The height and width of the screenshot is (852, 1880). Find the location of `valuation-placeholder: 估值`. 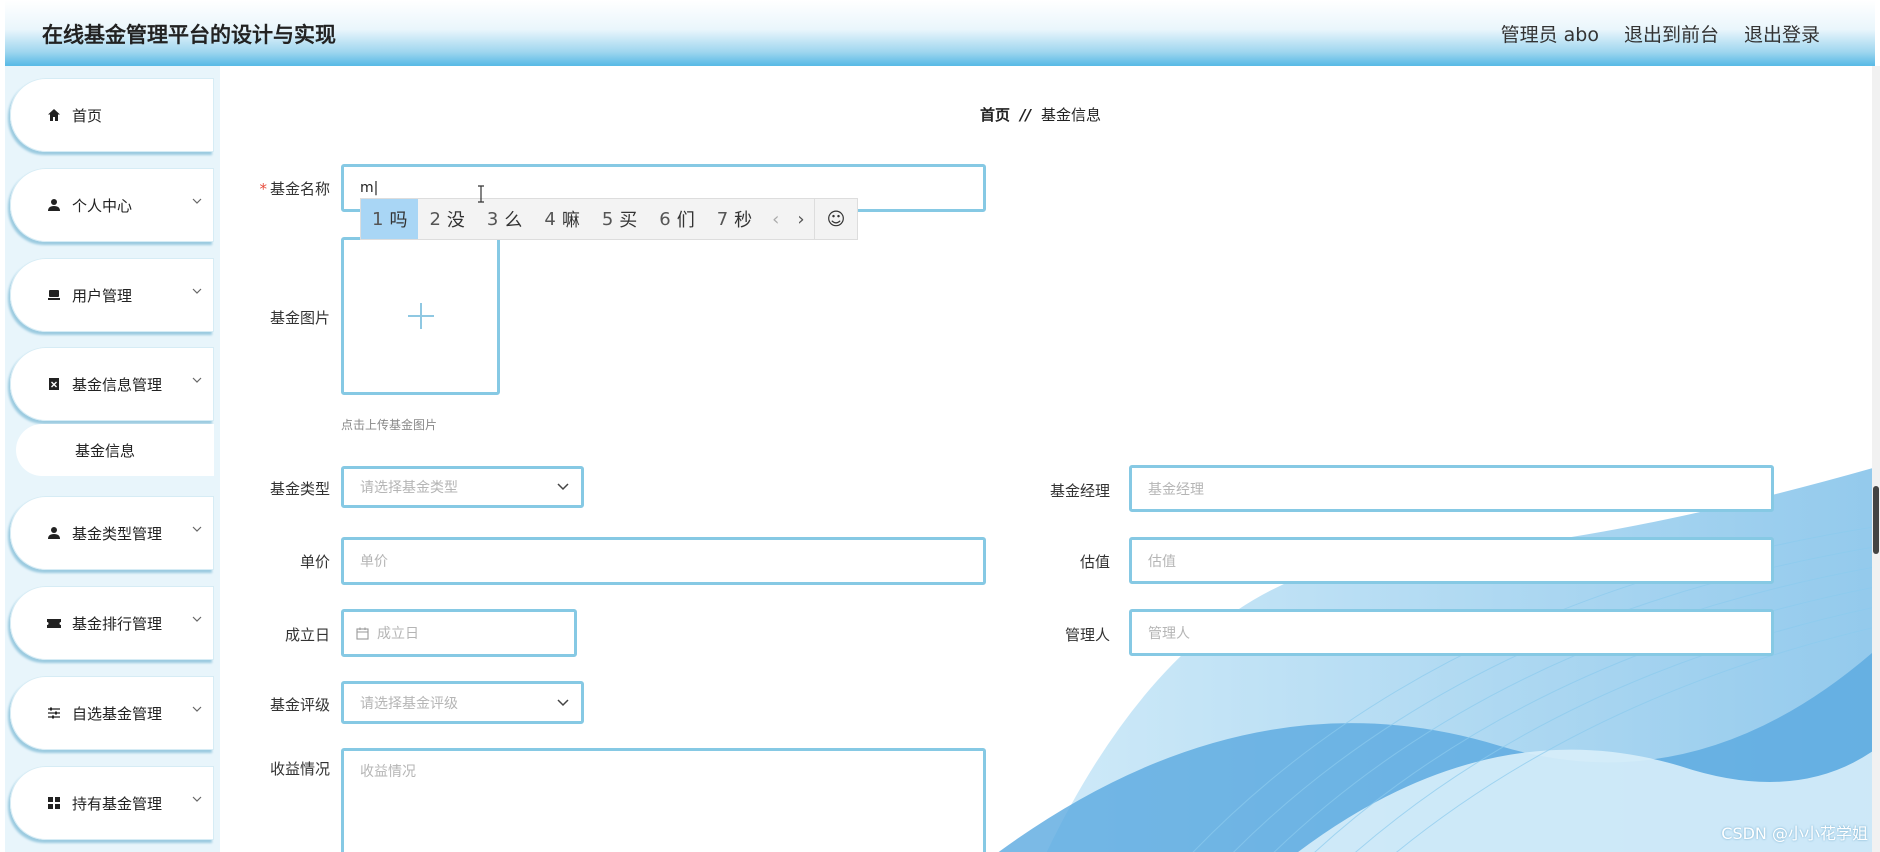

valuation-placeholder: 估值 is located at coordinates (1162, 561).